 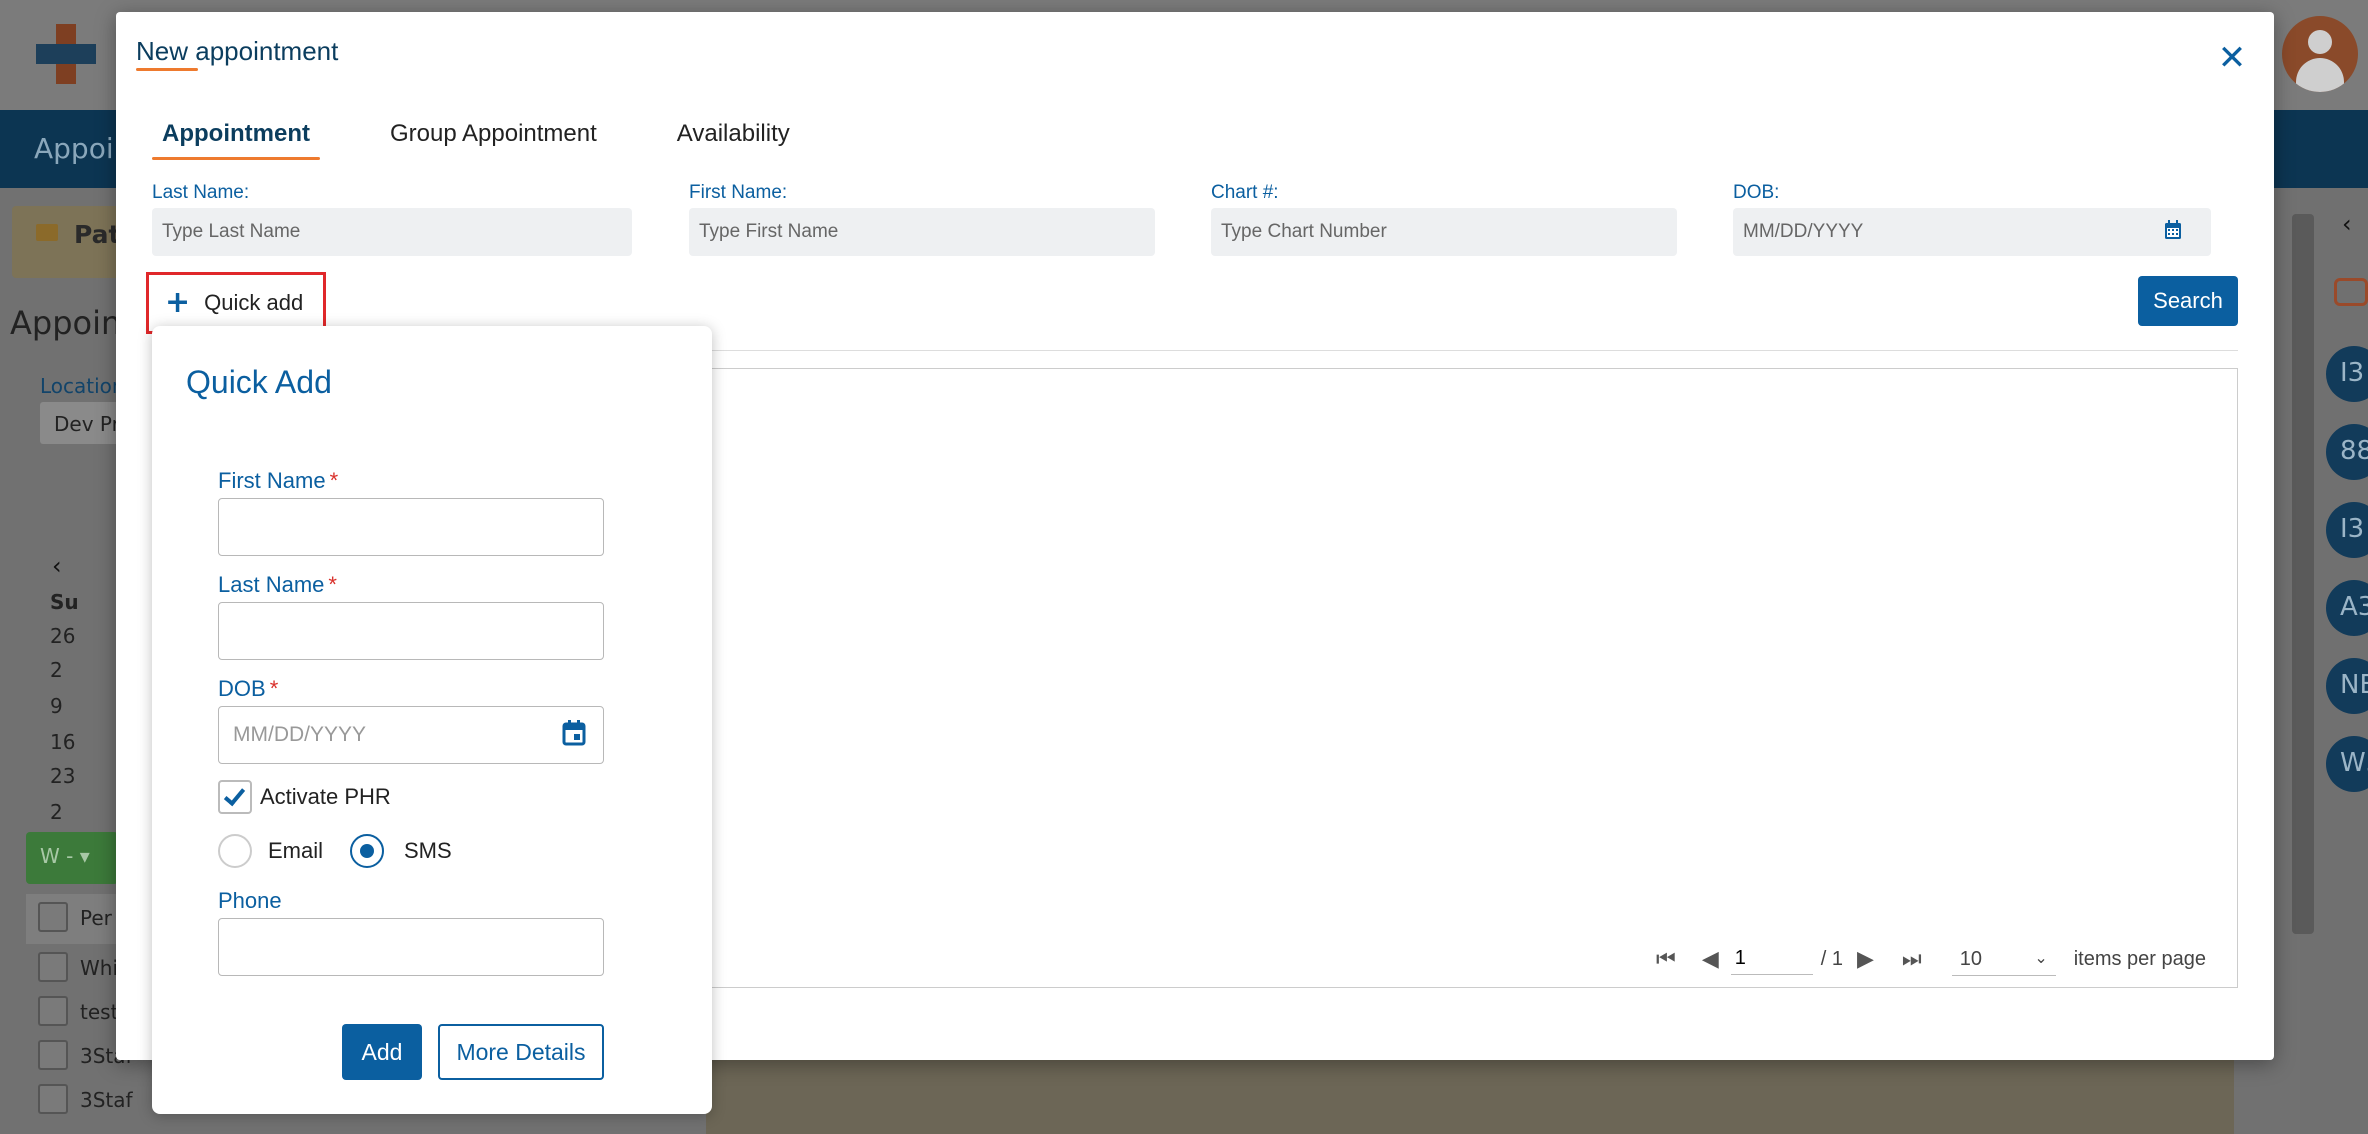 What do you see at coordinates (1931, 959) in the screenshot?
I see `pager: ⏮ ◀ / 1 ▶ ⏭ 10 ⌄ items per page` at bounding box center [1931, 959].